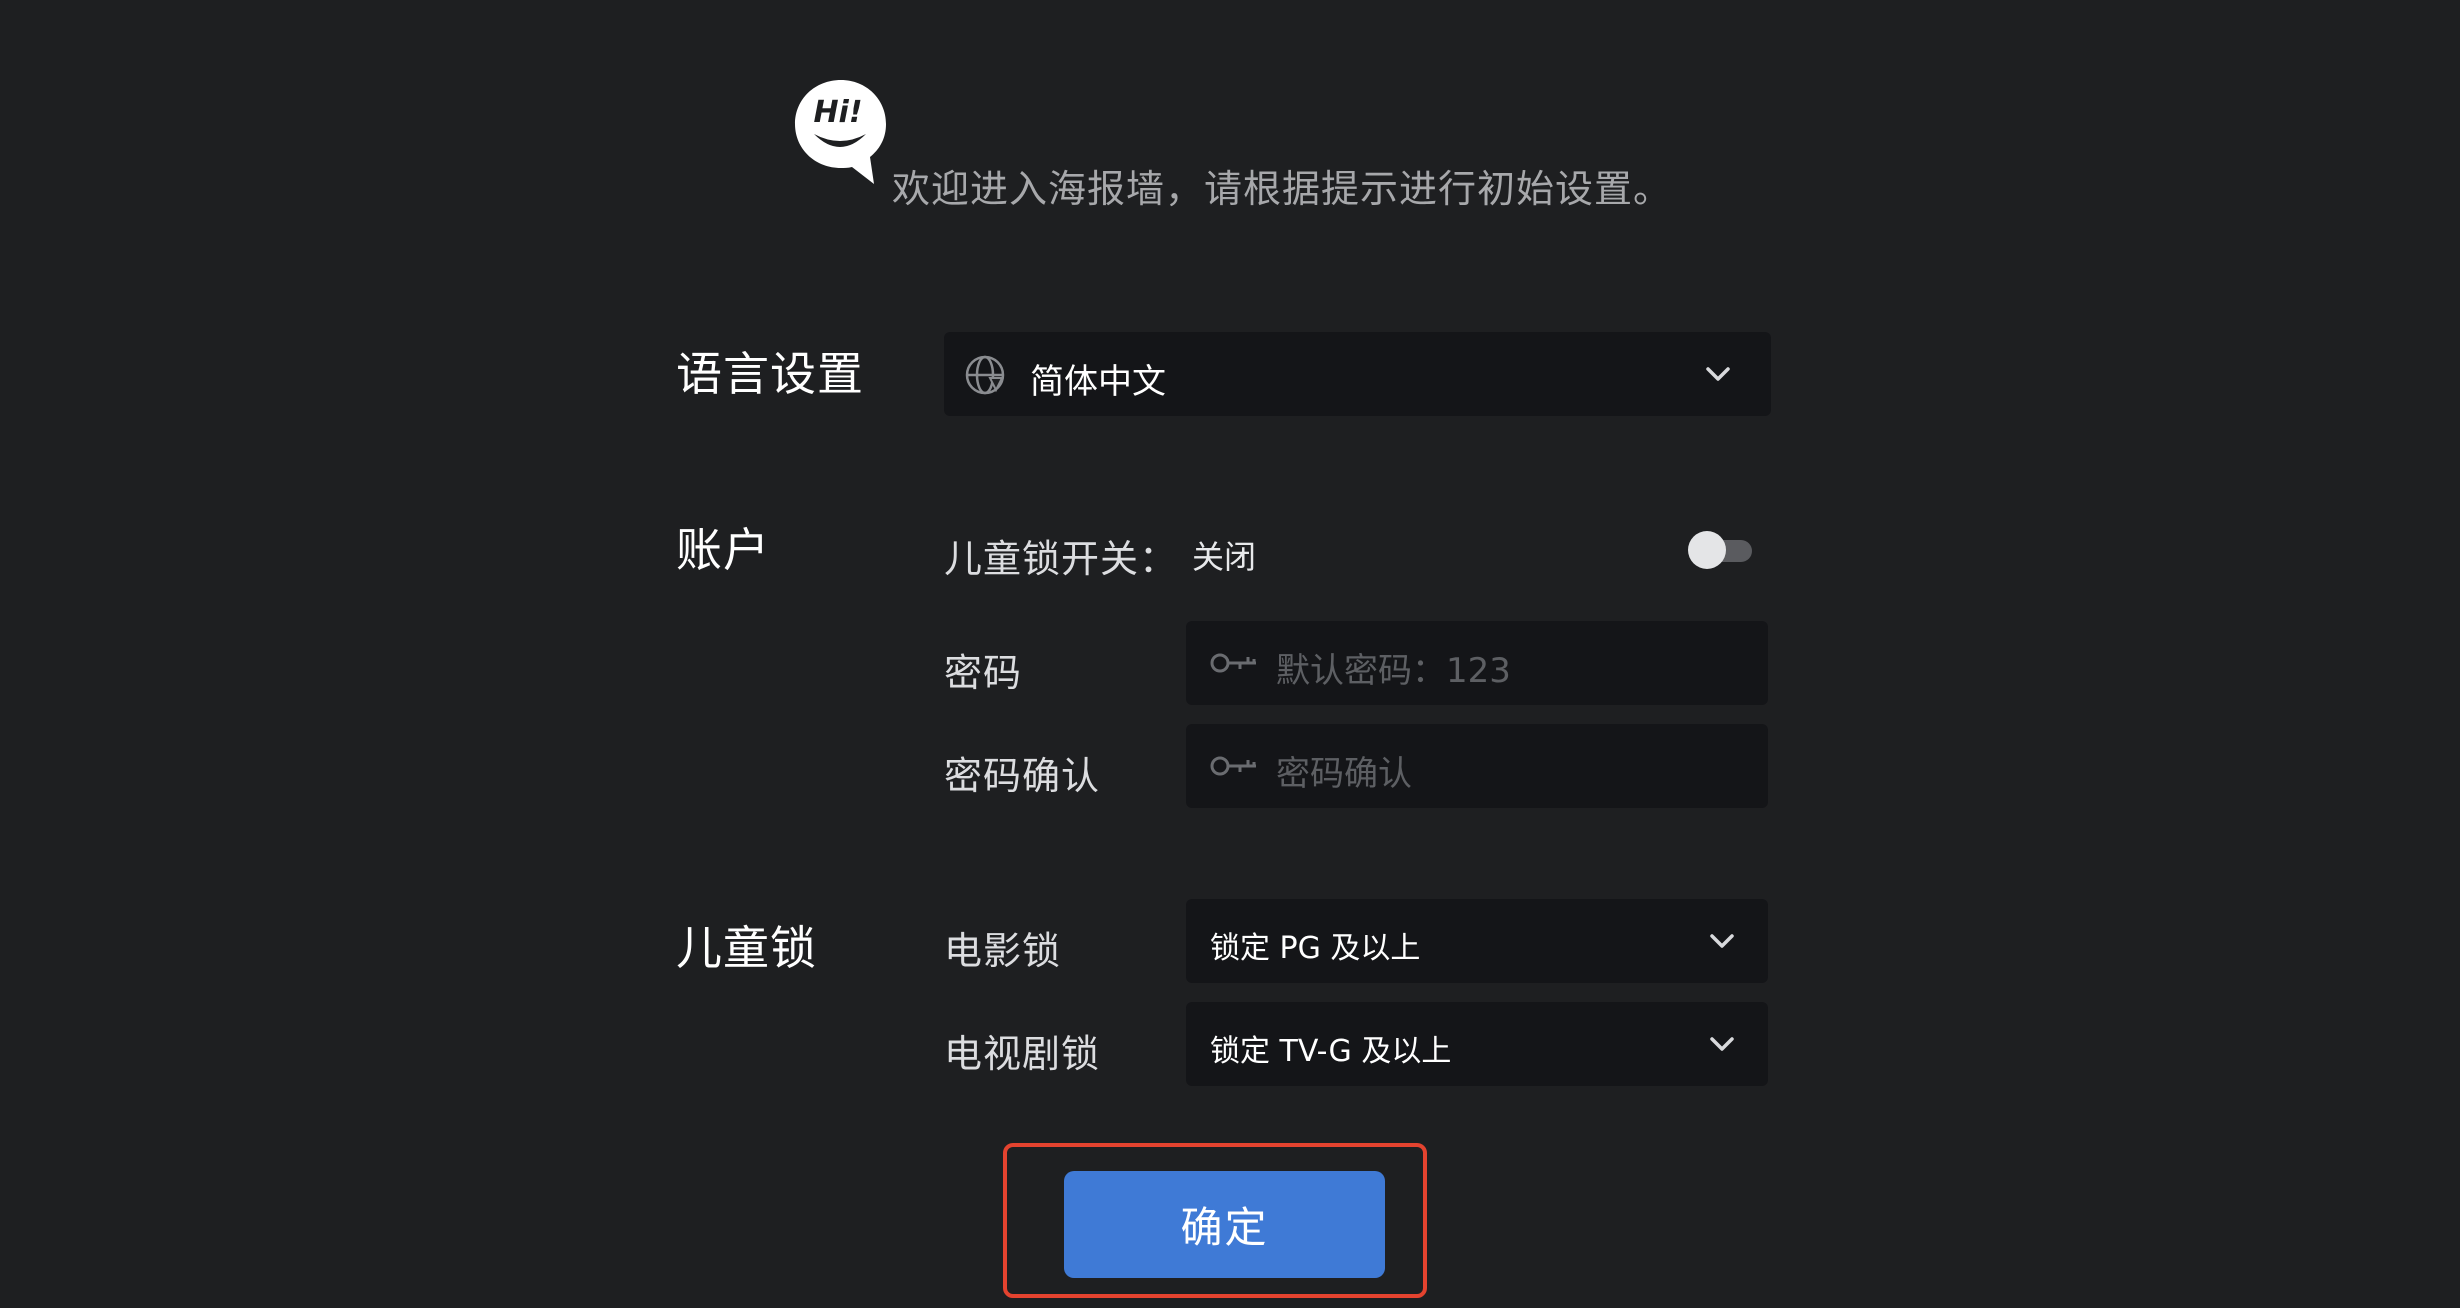  What do you see at coordinates (1477, 1044) in the screenshot?
I see `tv-lock-select: 锁定 TV-G 及以上` at bounding box center [1477, 1044].